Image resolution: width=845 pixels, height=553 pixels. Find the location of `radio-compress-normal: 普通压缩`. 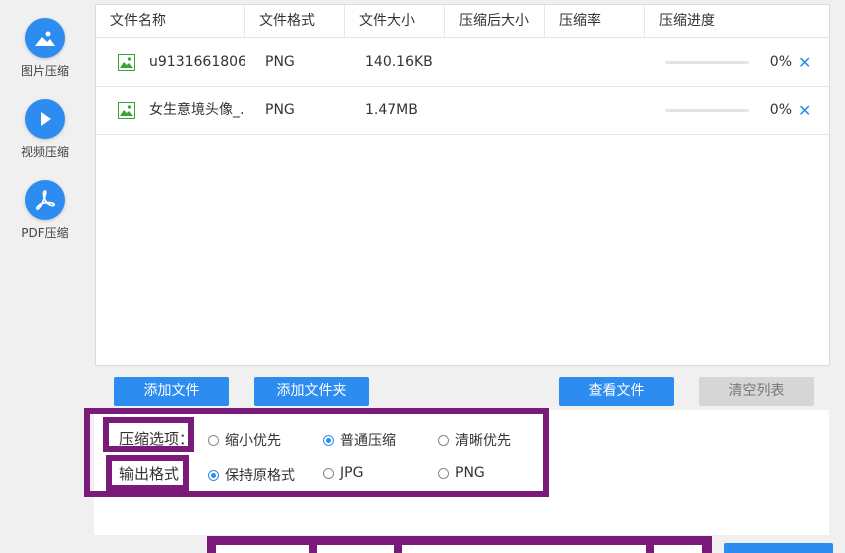

radio-compress-normal: 普通压缩 is located at coordinates (359, 440).